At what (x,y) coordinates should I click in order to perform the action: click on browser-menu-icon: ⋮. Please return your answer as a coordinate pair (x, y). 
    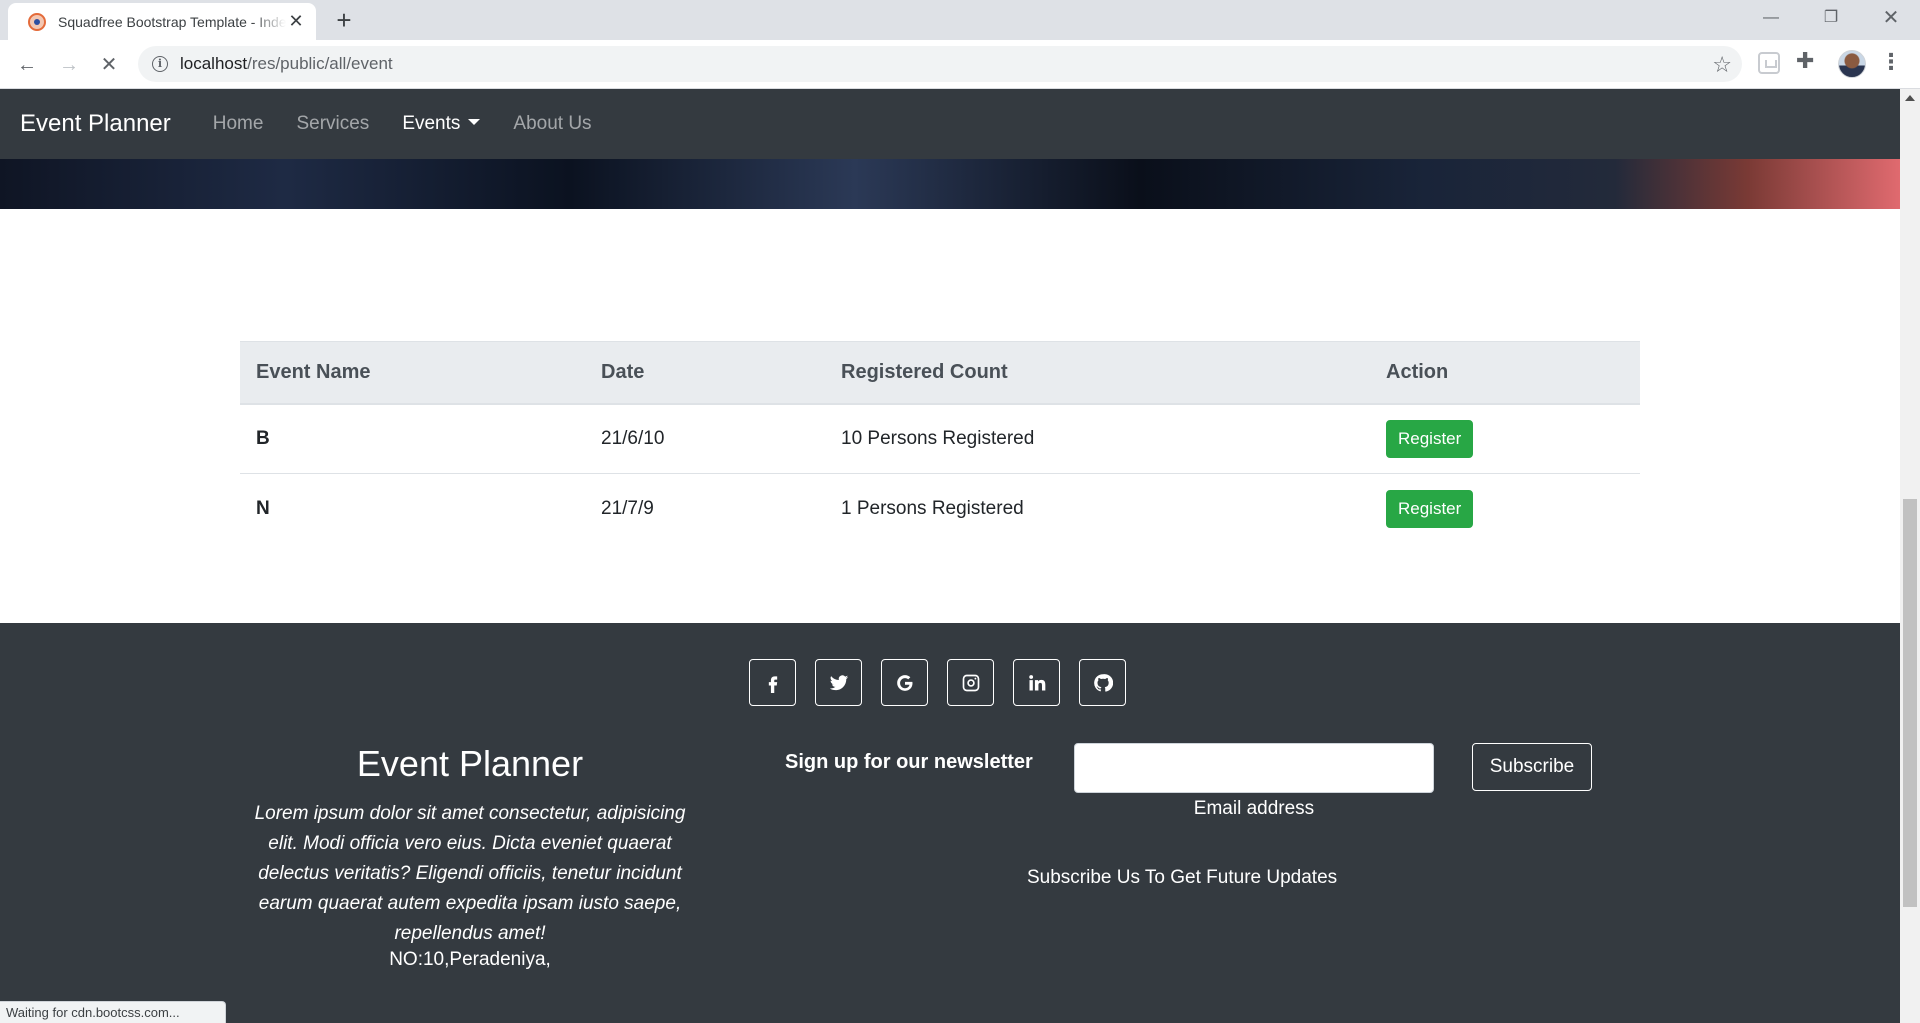
    Looking at the image, I should click on (1891, 62).